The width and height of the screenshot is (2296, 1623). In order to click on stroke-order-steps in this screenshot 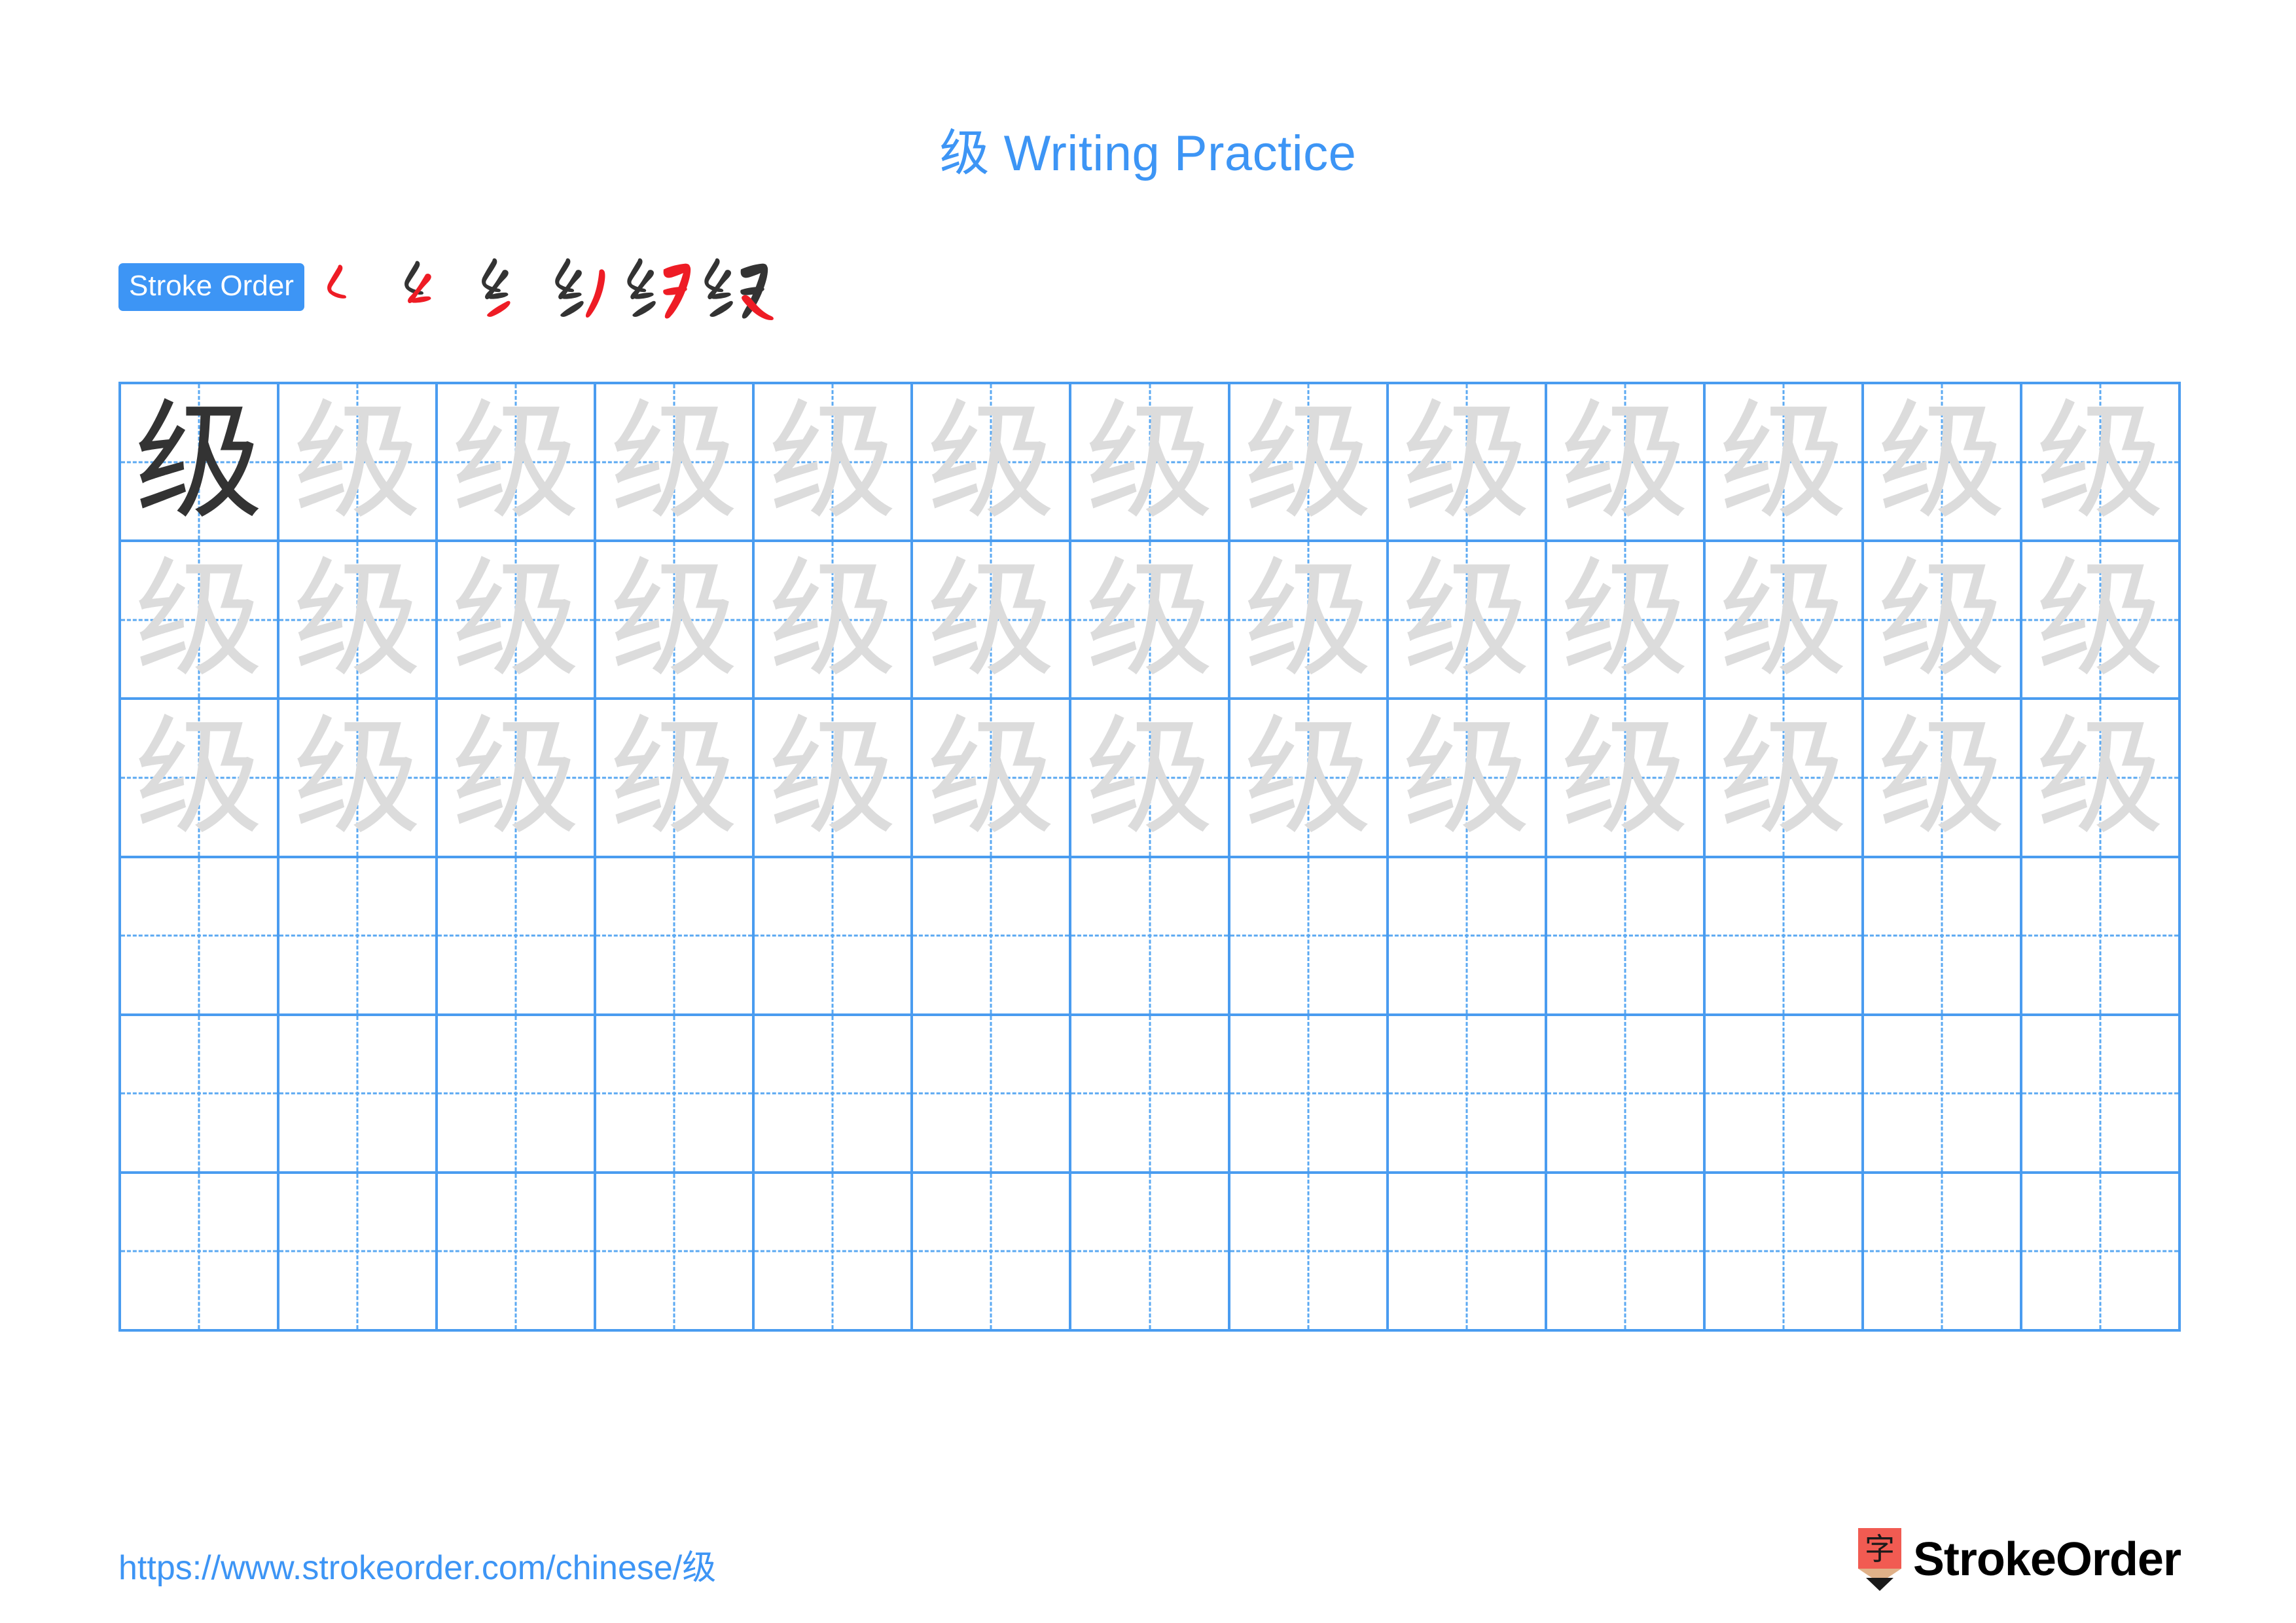, I will do `click(546, 286)`.